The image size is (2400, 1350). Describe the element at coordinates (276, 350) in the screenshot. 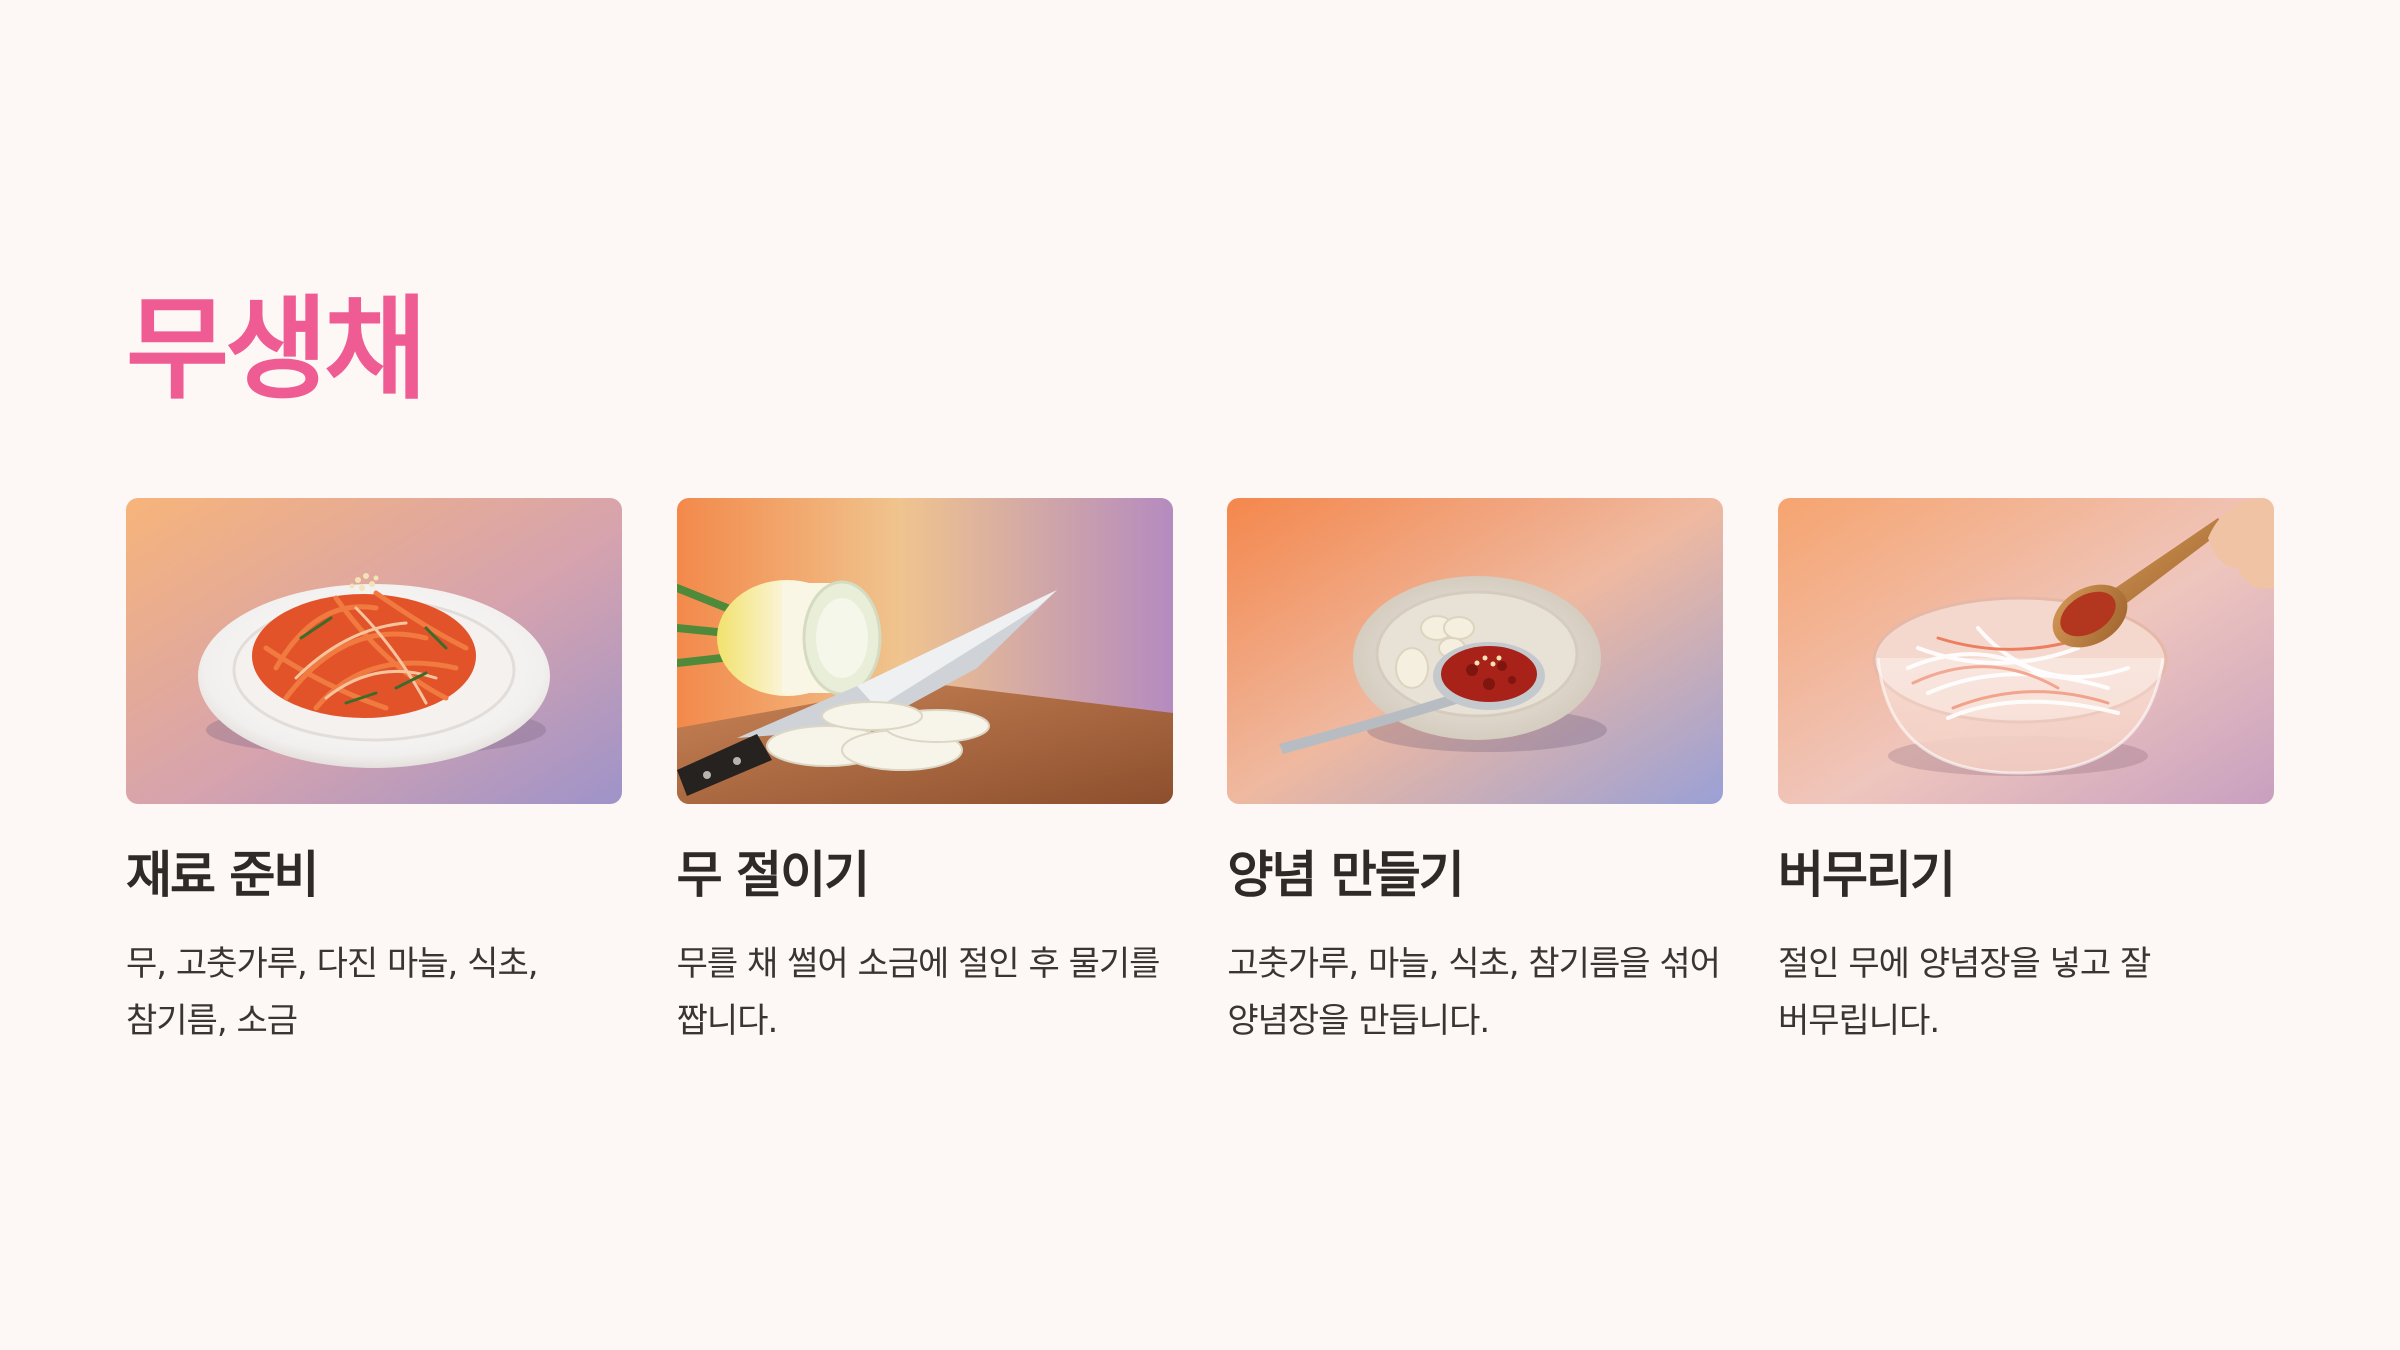

I see `page-title: 무생채` at that location.